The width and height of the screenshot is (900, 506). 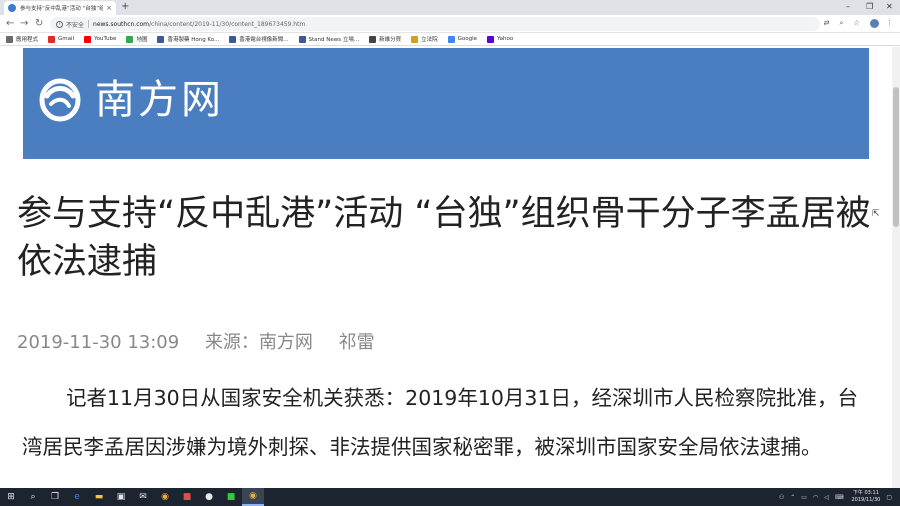 What do you see at coordinates (159, 100) in the screenshot?
I see `site-logo-text: 南方网` at bounding box center [159, 100].